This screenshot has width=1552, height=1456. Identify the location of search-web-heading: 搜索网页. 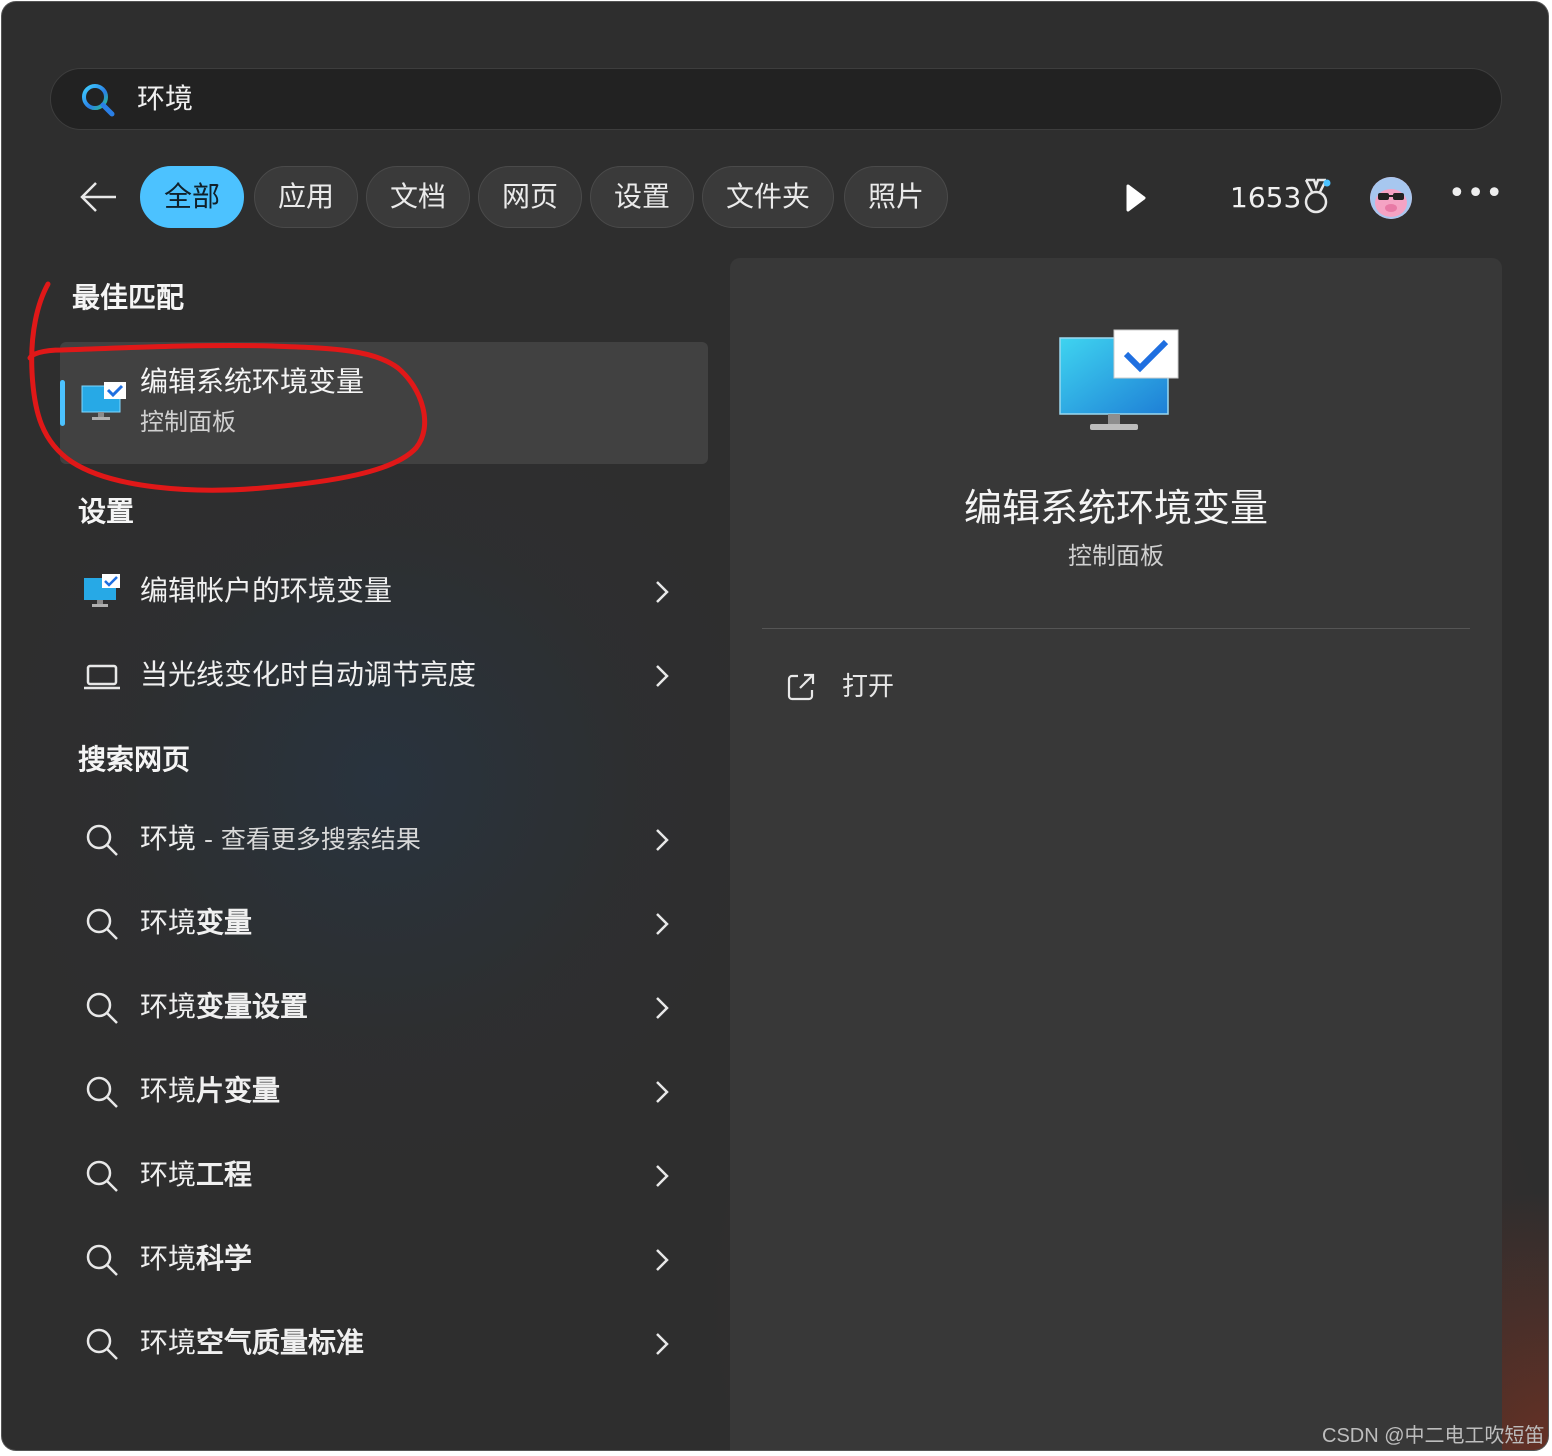
(134, 759).